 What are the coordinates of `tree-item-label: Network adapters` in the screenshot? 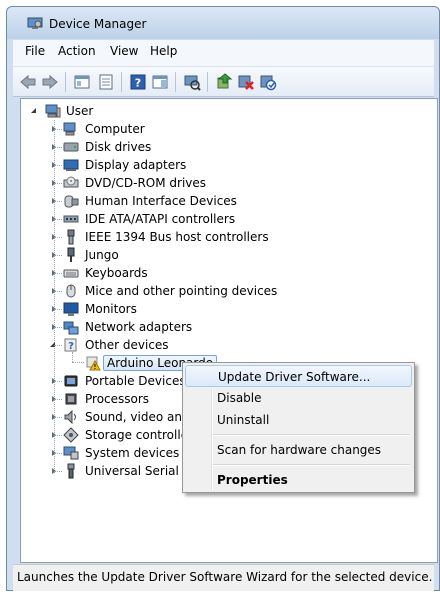 It's located at (139, 327).